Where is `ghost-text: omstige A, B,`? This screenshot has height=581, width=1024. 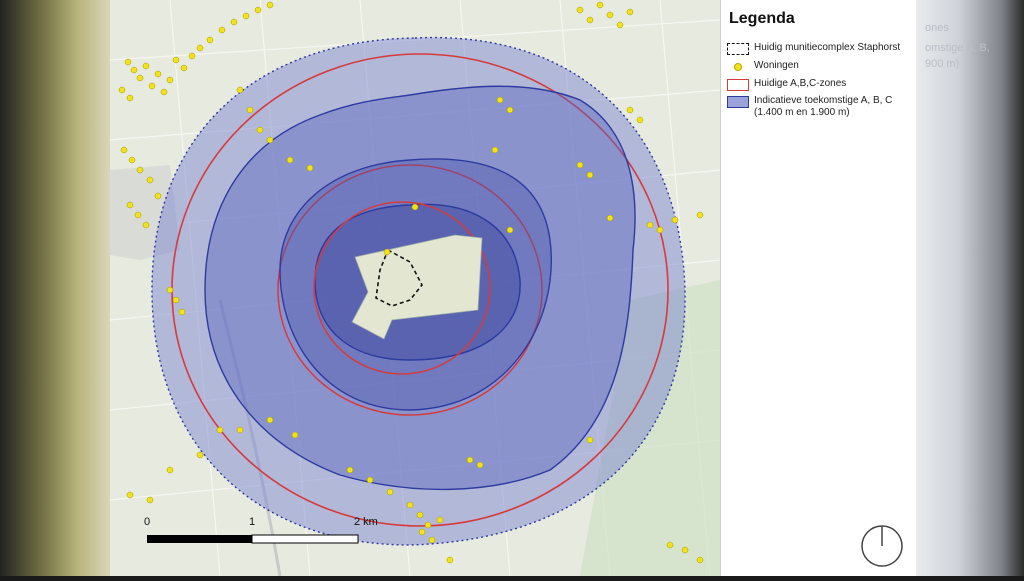 ghost-text: omstige A, B, is located at coordinates (957, 48).